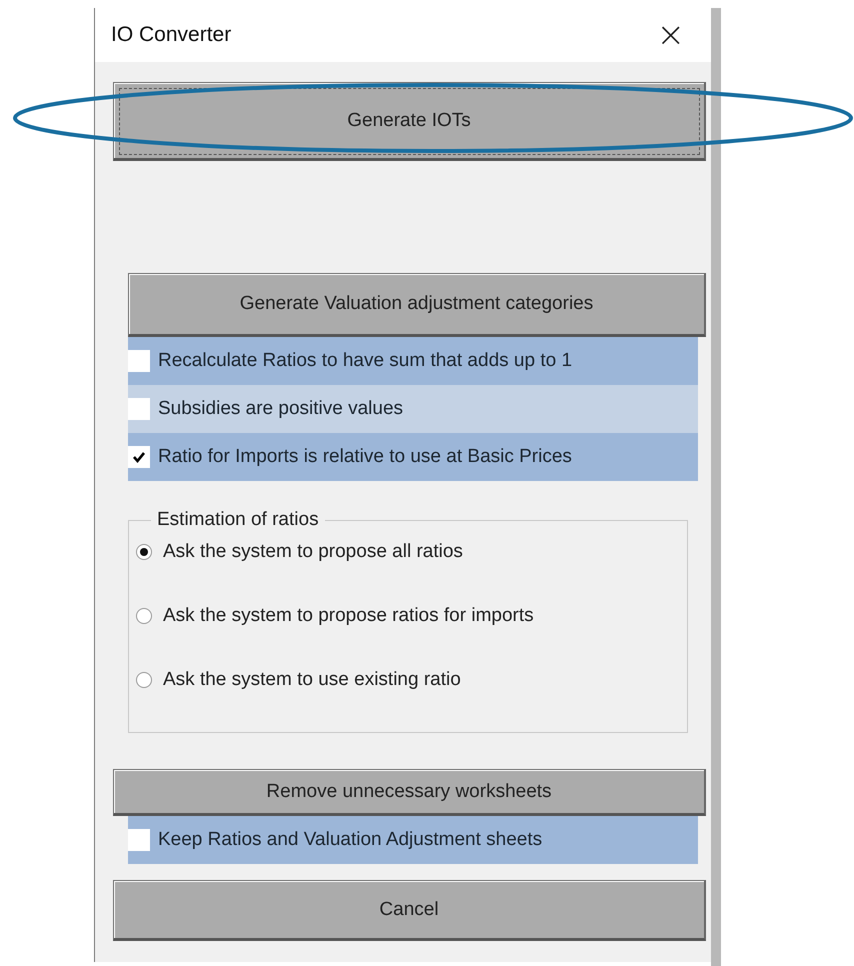 Image resolution: width=854 pixels, height=966 pixels. Describe the element at coordinates (409, 910) in the screenshot. I see `cancel-button: Cancel` at that location.